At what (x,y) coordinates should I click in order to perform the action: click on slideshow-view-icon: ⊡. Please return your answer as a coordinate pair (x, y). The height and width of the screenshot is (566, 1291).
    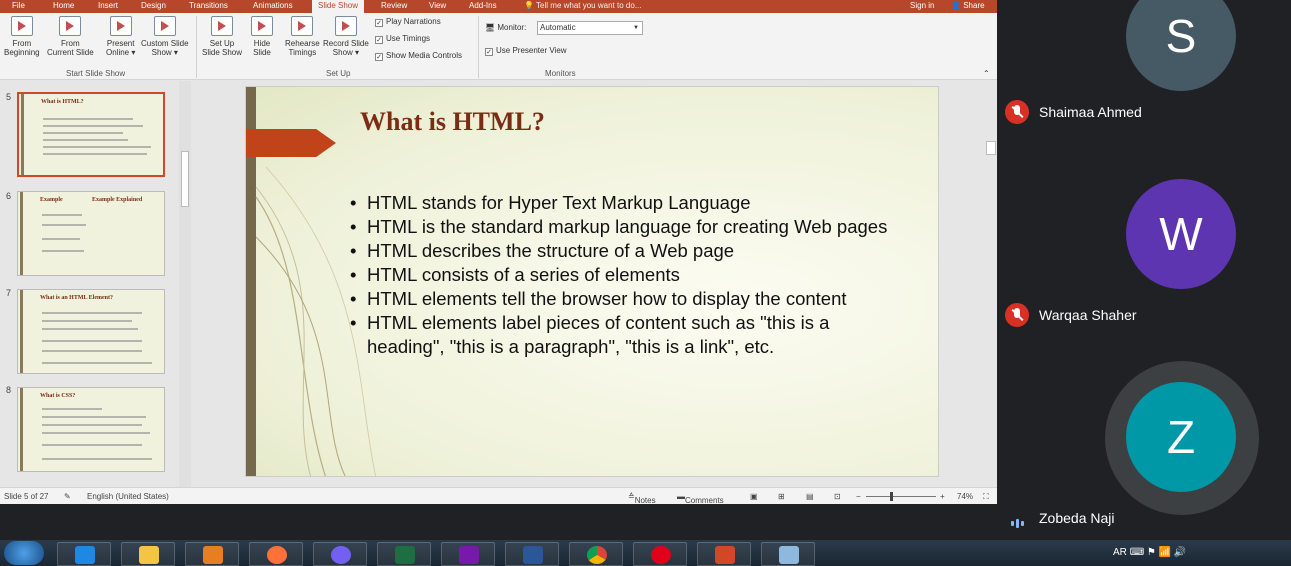
    Looking at the image, I should click on (837, 496).